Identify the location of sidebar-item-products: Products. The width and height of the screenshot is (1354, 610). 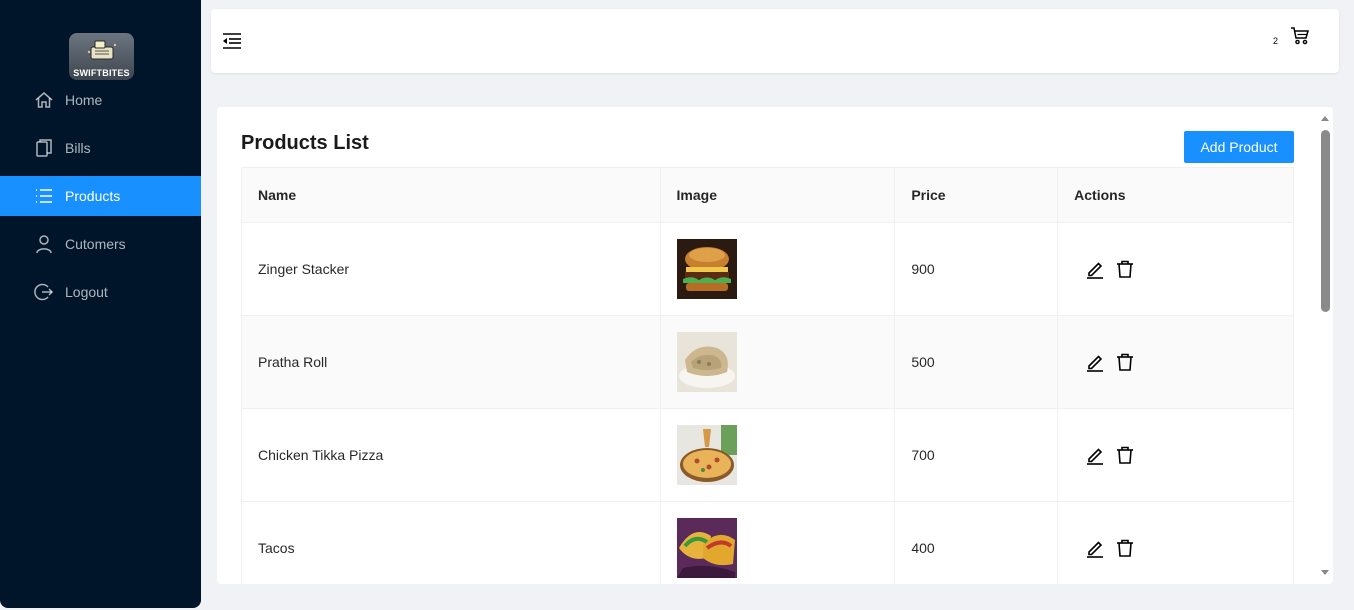
(100, 196).